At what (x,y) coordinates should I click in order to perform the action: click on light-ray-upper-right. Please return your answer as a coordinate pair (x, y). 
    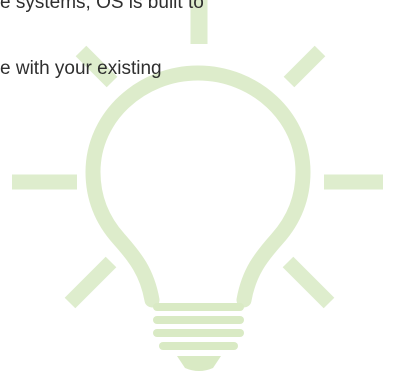
    Looking at the image, I should click on (304, 66).